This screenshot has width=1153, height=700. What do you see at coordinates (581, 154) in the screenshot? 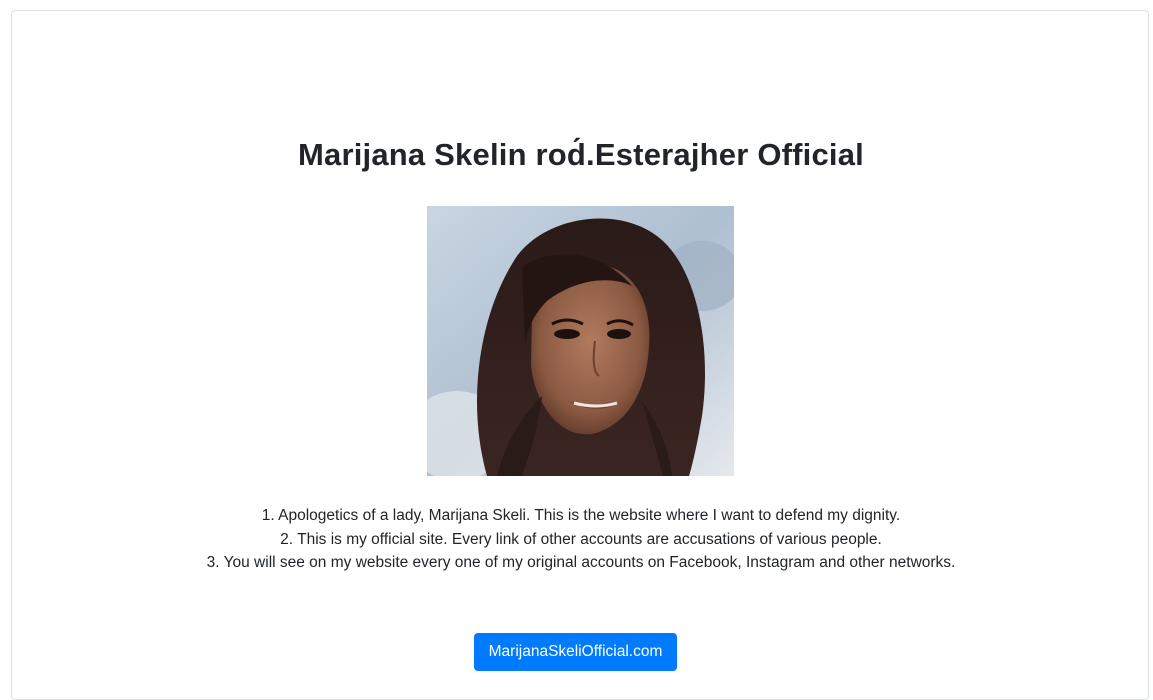
I see `page-title: Marijana Skelin rod́.Esterajher Official` at bounding box center [581, 154].